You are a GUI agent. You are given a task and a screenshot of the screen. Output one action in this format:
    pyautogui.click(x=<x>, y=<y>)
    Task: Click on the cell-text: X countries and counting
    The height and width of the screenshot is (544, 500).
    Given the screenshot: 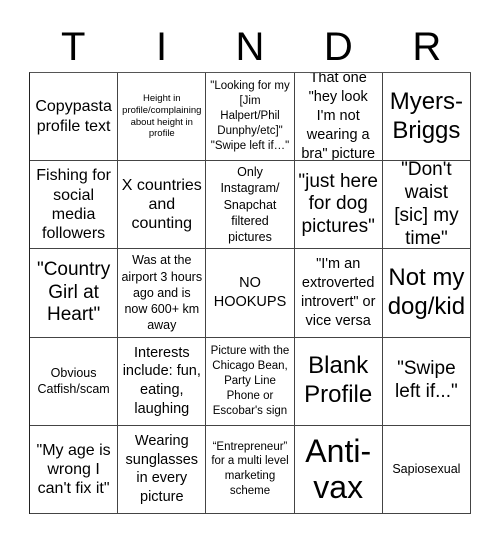 What is the action you would take?
    pyautogui.click(x=161, y=205)
    